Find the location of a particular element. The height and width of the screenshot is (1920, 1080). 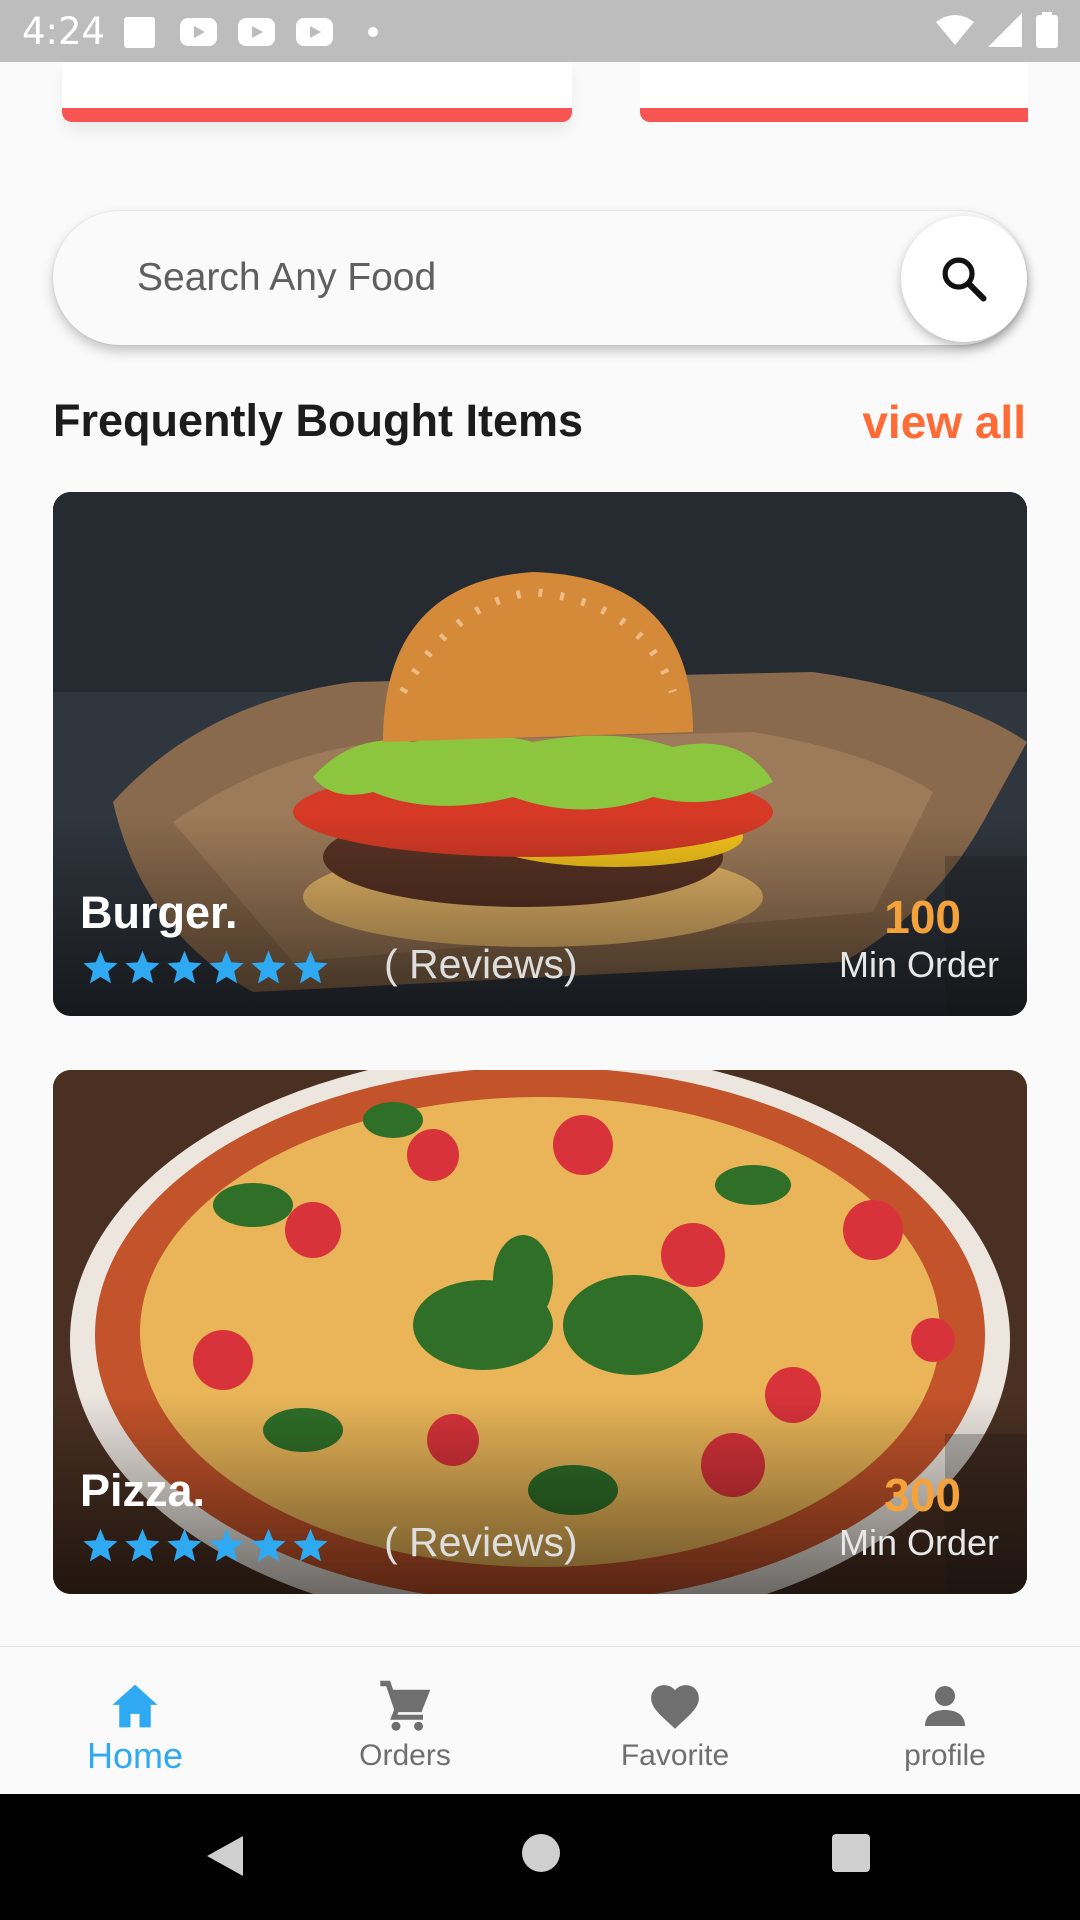

status-indicators is located at coordinates (997, 30).